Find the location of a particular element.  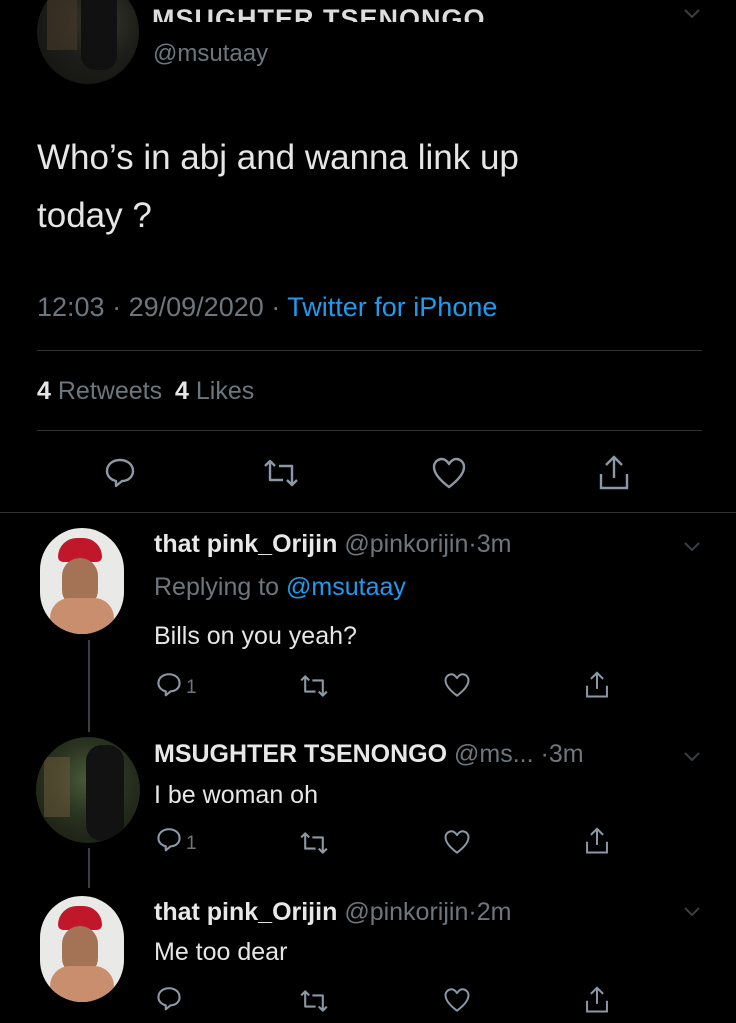

tweet-time: 12:03 is located at coordinates (71, 307).